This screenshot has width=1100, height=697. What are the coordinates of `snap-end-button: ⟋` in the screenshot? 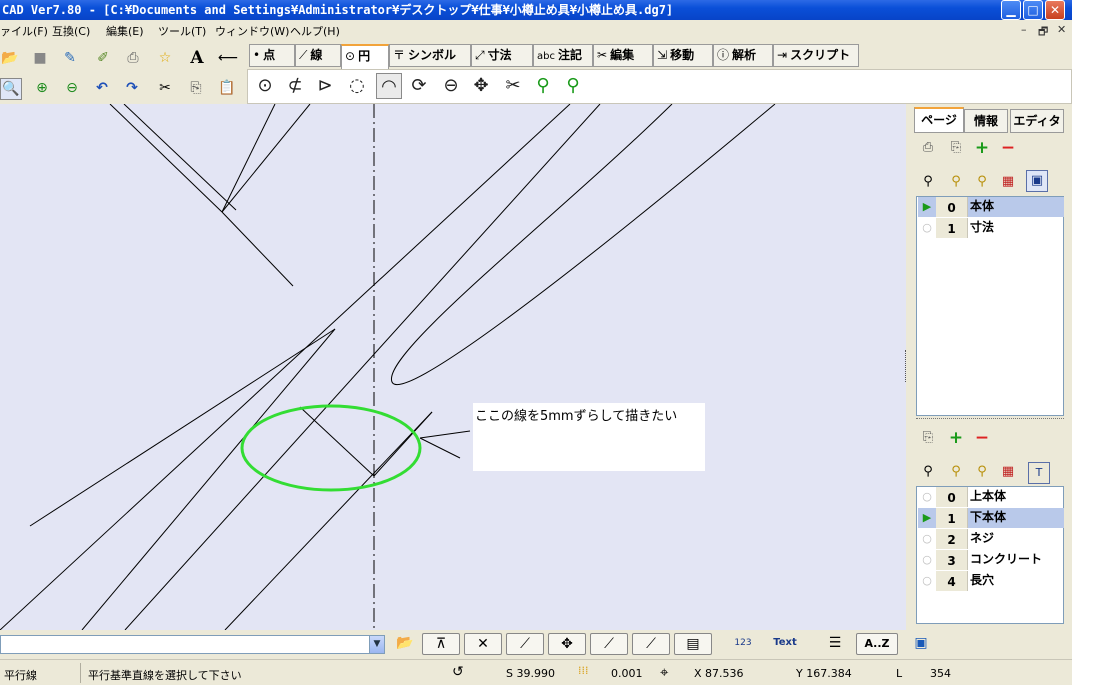 It's located at (525, 644).